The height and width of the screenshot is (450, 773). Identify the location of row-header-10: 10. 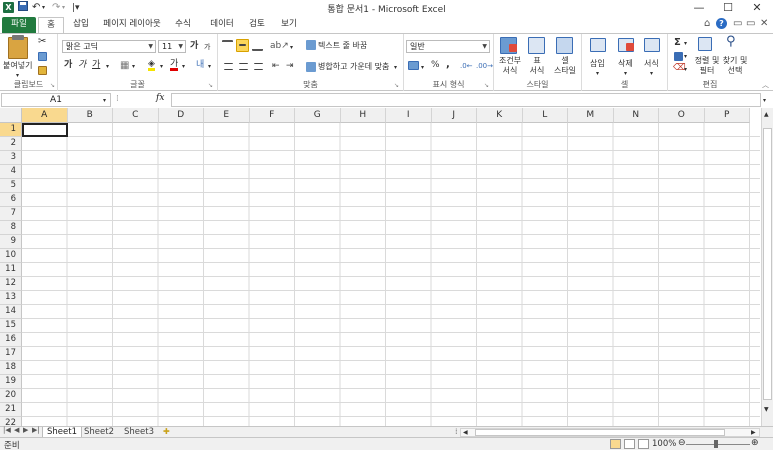
(11, 256).